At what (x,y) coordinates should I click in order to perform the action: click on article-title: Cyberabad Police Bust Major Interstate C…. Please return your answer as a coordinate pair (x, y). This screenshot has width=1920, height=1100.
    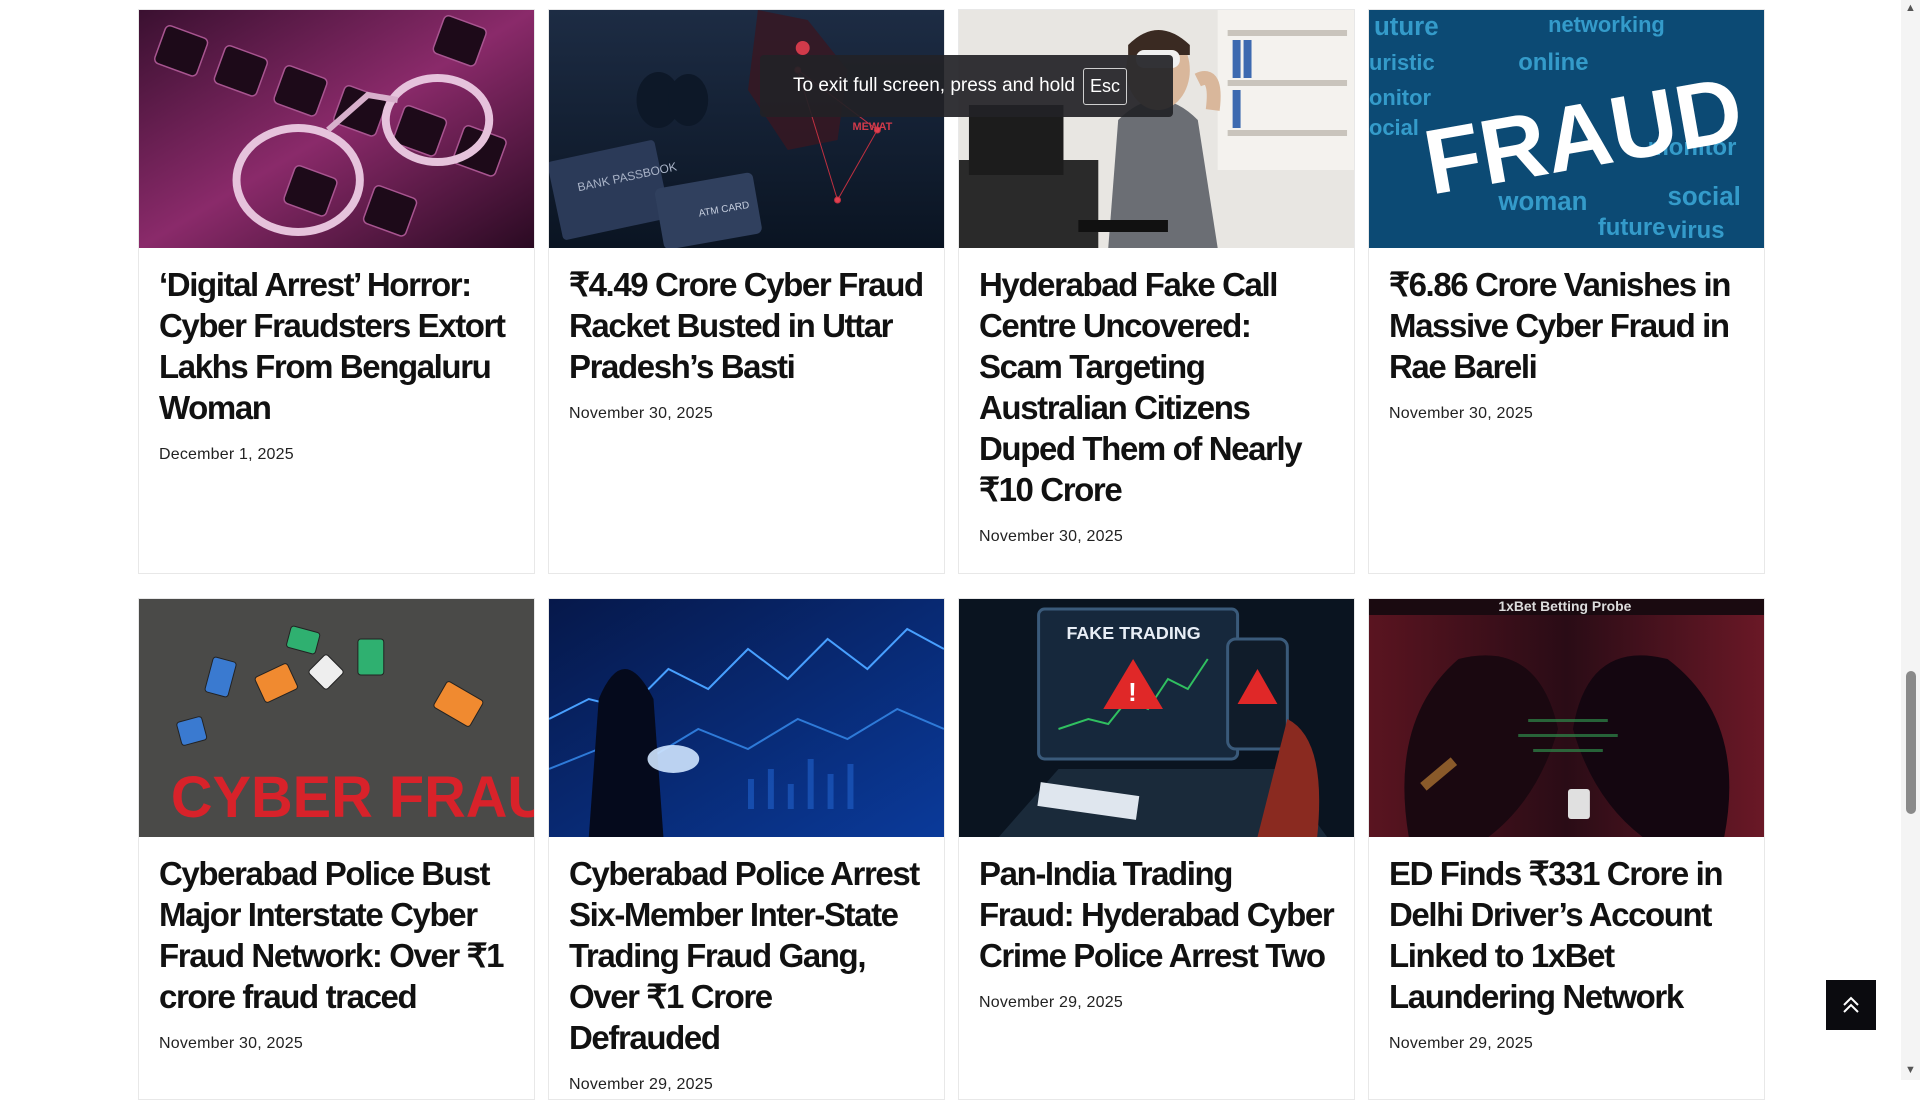
    Looking at the image, I should click on (336, 935).